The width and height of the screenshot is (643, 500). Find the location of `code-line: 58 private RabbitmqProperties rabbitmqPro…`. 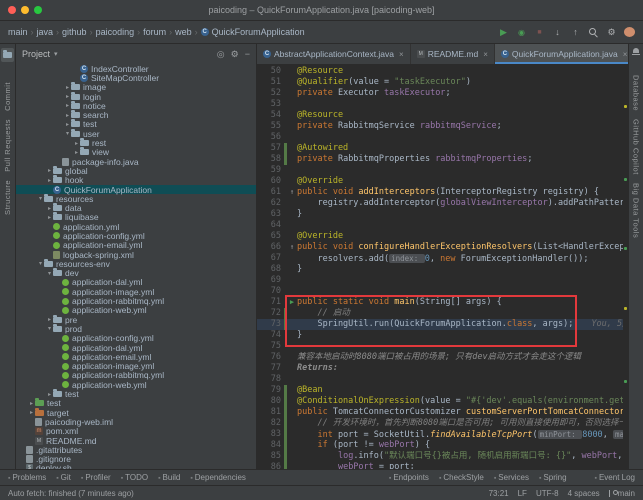

code-line: 58 private RabbitmqProperties rabbitmqPro… is located at coordinates (442, 159).